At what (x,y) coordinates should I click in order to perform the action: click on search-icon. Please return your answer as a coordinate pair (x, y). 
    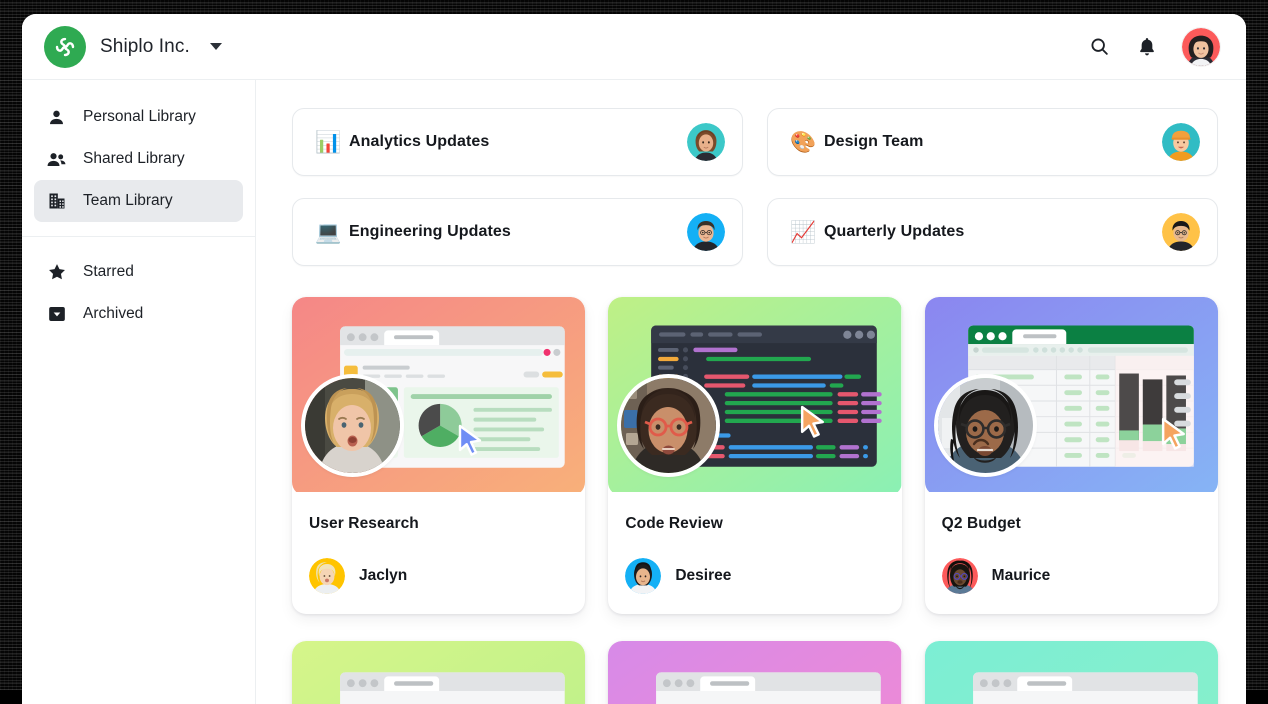
    Looking at the image, I should click on (1099, 47).